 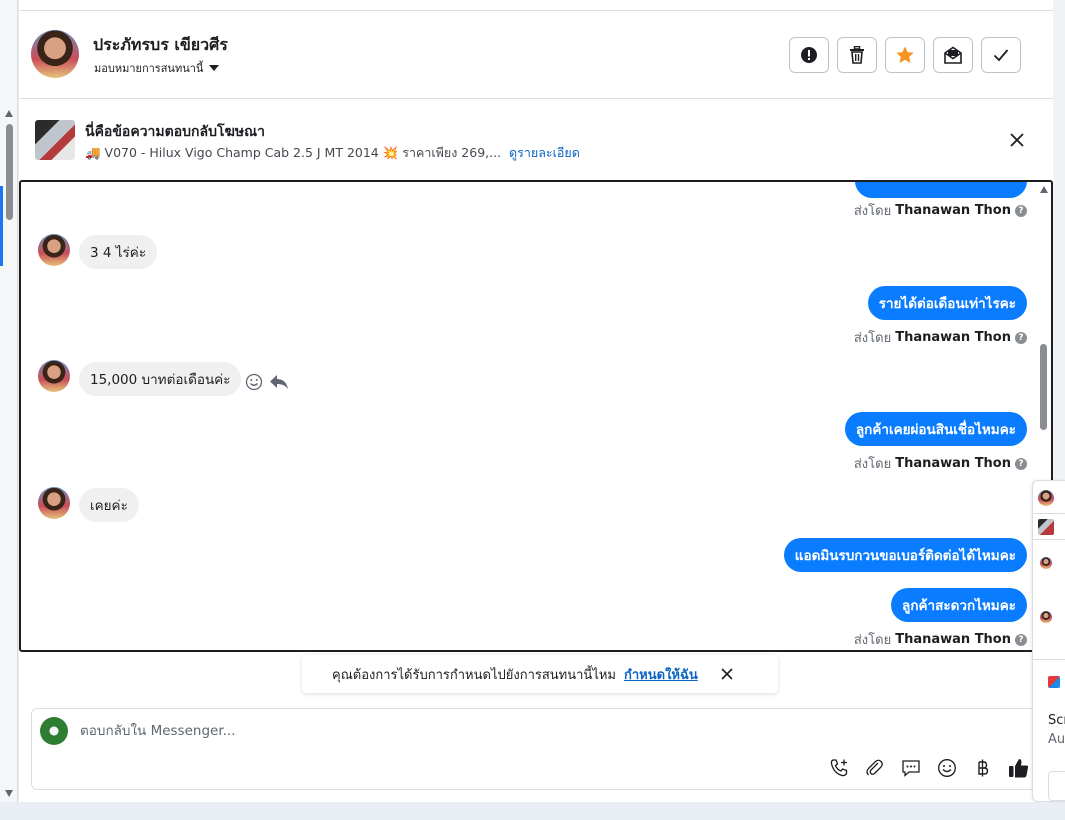 I want to click on reply-icon, so click(x=279, y=382).